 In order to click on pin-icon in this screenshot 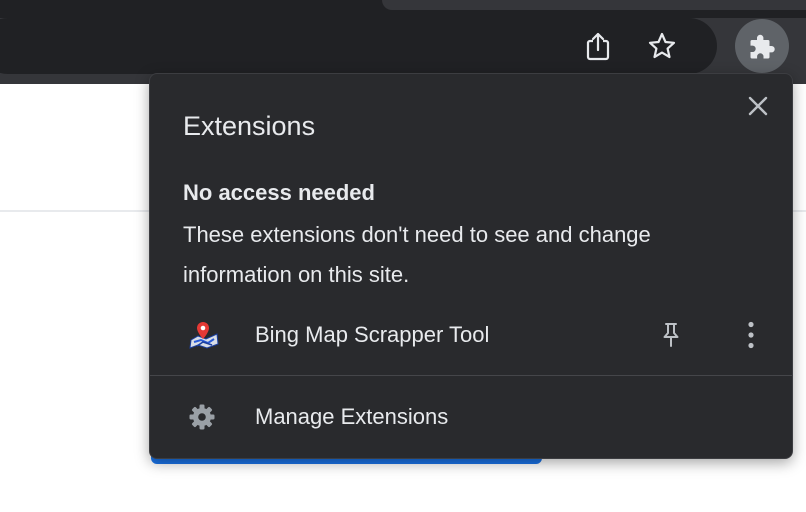, I will do `click(671, 335)`.